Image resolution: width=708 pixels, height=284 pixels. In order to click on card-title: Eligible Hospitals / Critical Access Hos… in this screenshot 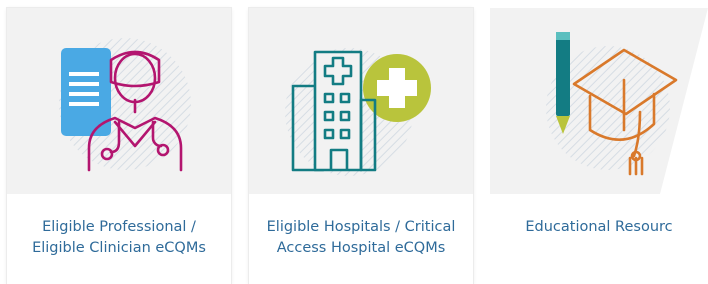, I will do `click(361, 238)`.